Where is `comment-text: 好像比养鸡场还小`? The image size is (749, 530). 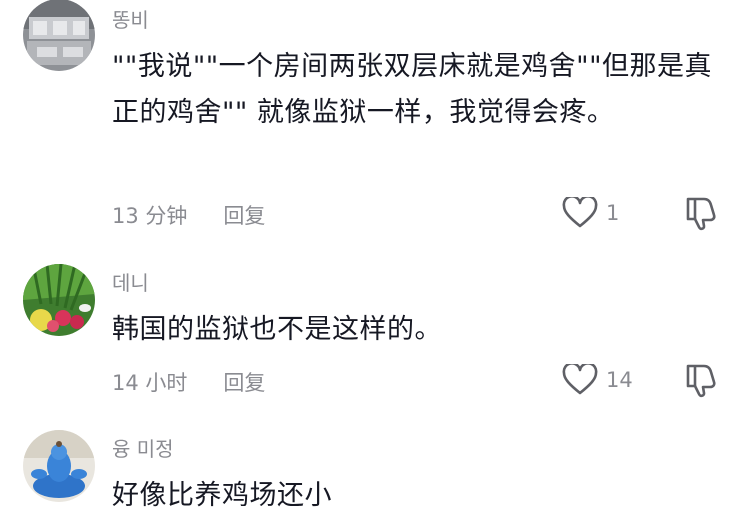
comment-text: 好像比养鸡场还小 is located at coordinates (222, 495).